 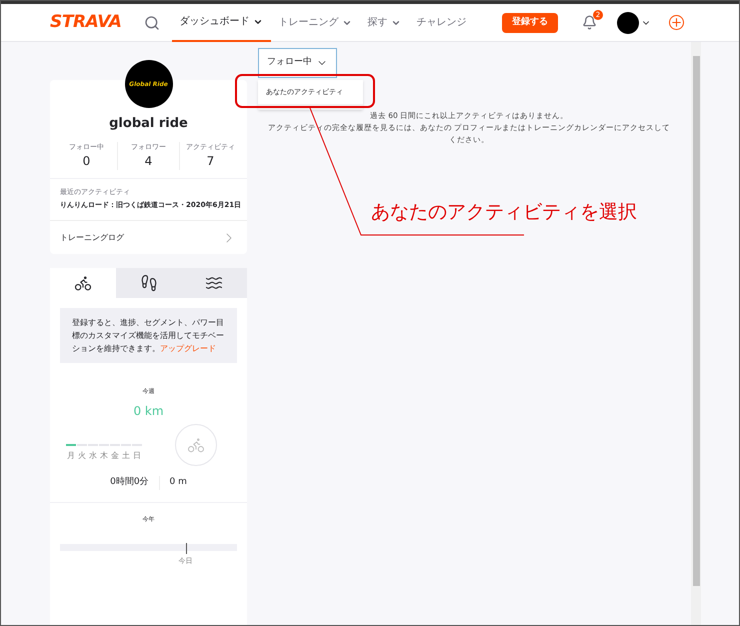 I want to click on bike-icon, so click(x=83, y=283).